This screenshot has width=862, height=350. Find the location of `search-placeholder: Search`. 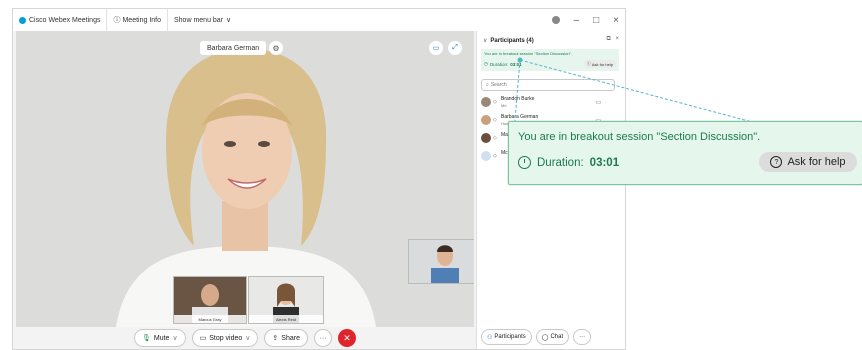

search-placeholder: Search is located at coordinates (498, 85).